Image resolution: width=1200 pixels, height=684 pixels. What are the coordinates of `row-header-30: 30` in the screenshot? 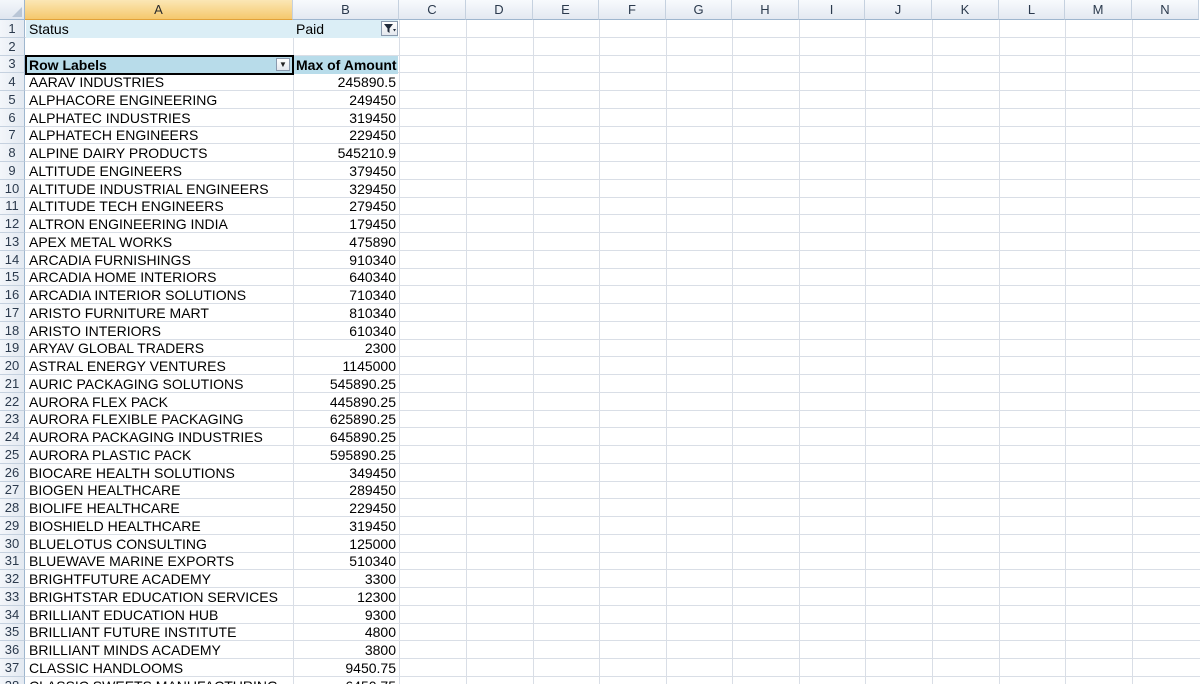 It's located at (12, 543).